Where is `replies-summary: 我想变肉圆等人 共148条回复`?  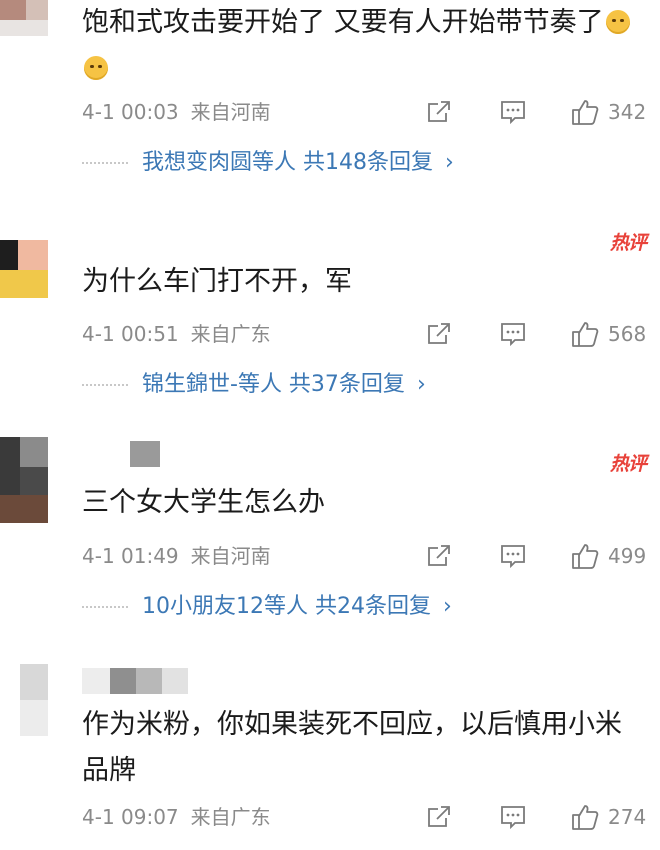 replies-summary: 我想变肉圆等人 共148条回复 is located at coordinates (287, 162).